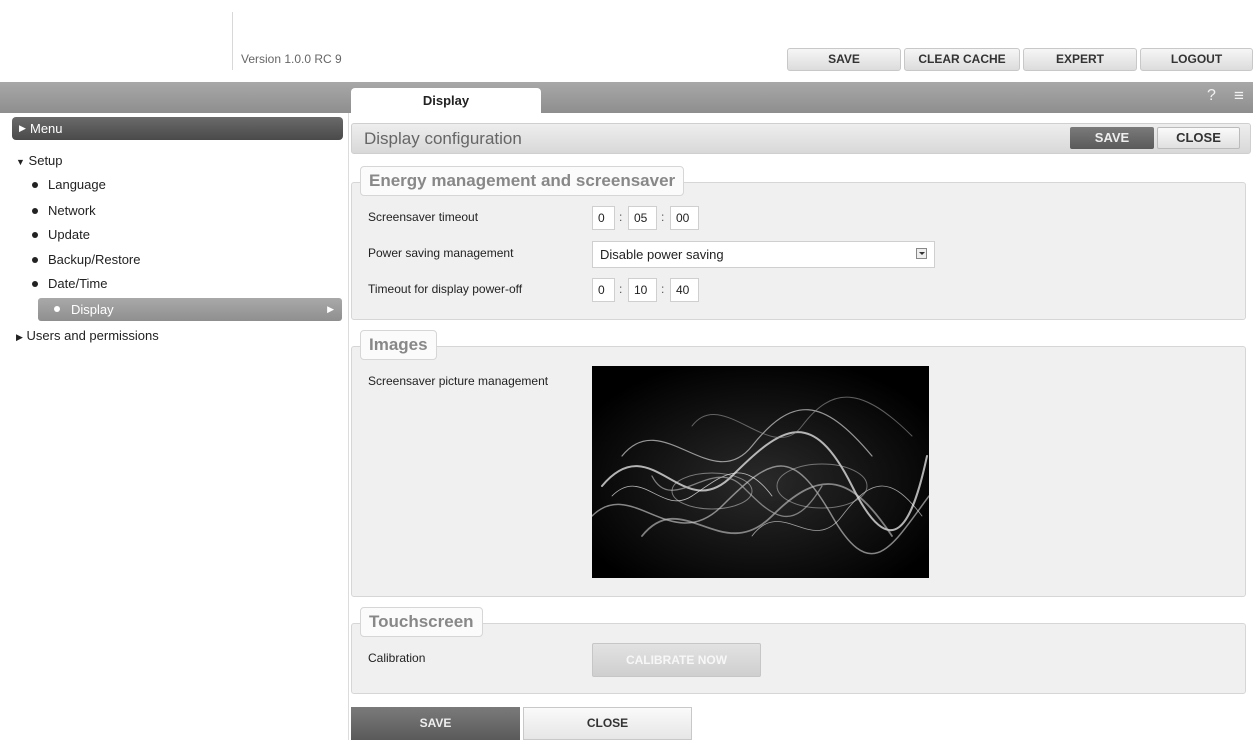  Describe the element at coordinates (423, 217) in the screenshot. I see `screensaver-timeout-label: Screensaver timeout` at that location.